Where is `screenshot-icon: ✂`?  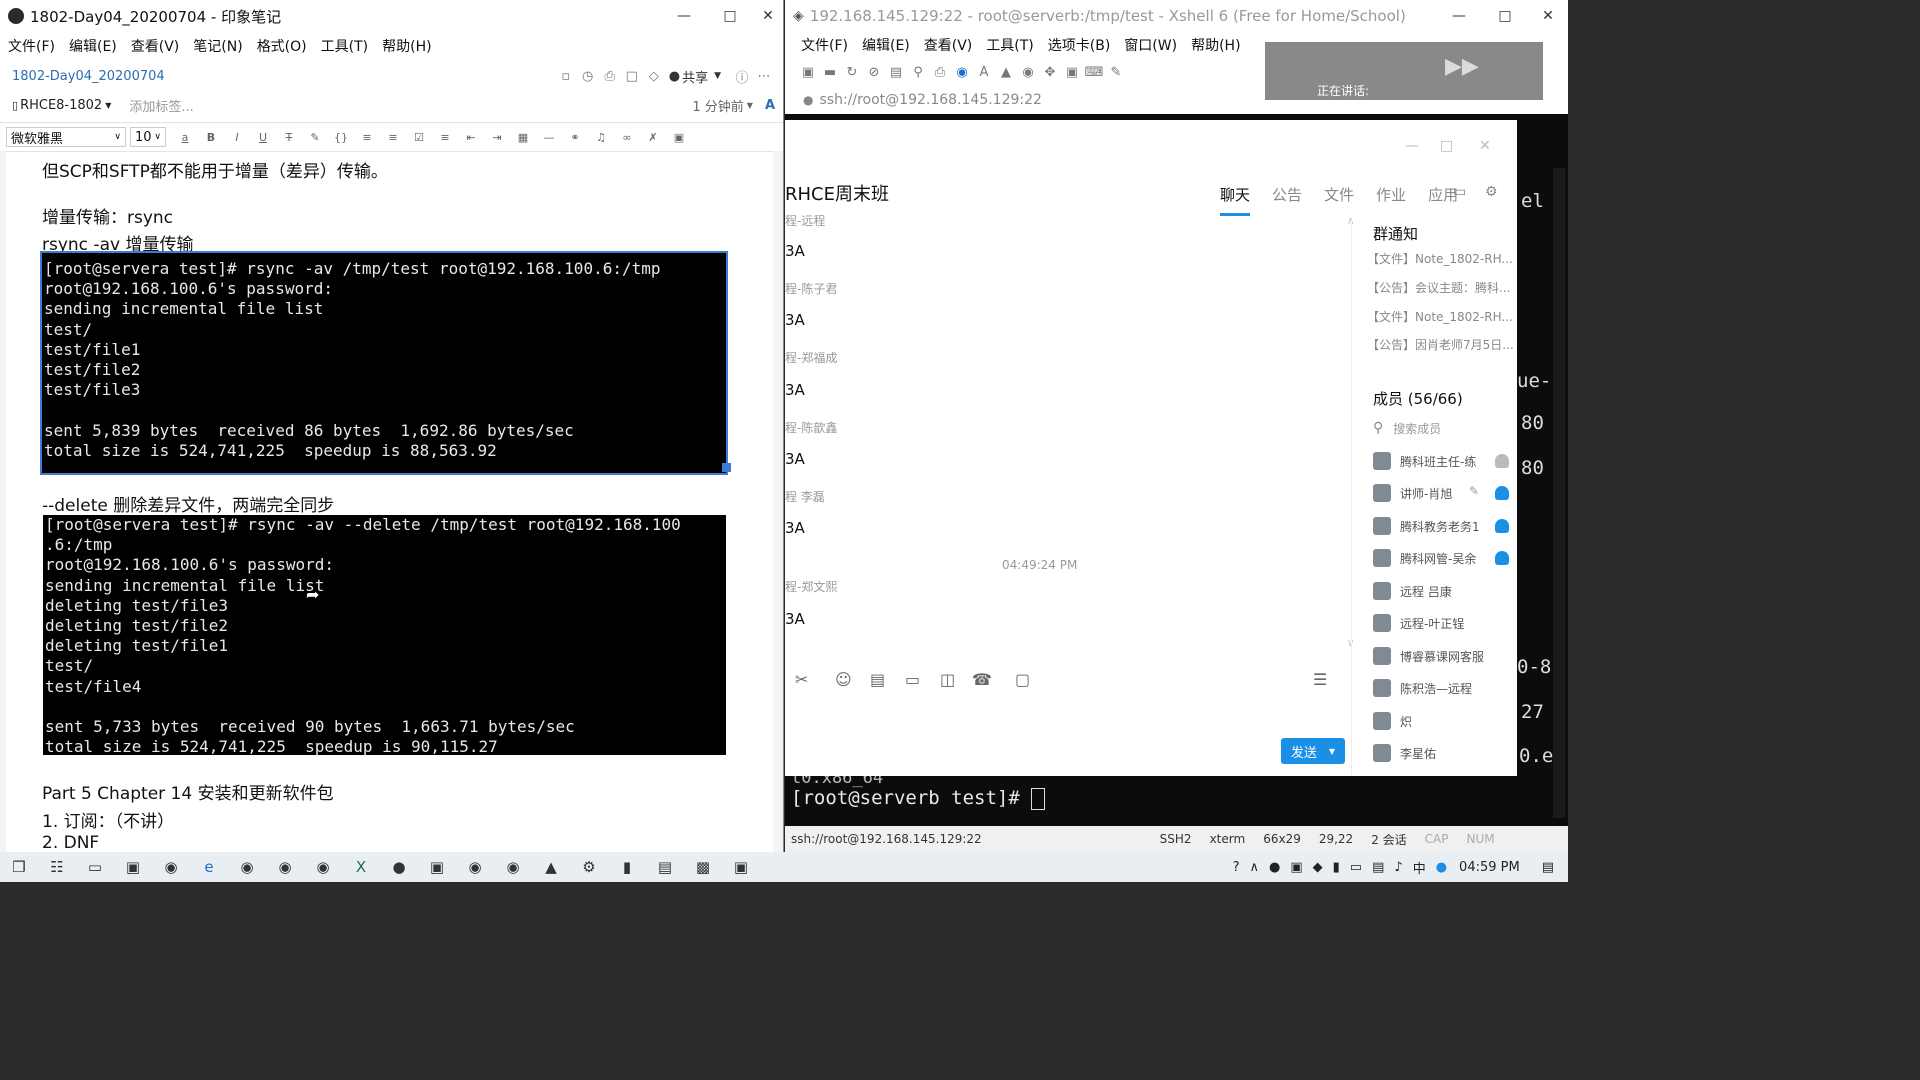
screenshot-icon: ✂ is located at coordinates (801, 679).